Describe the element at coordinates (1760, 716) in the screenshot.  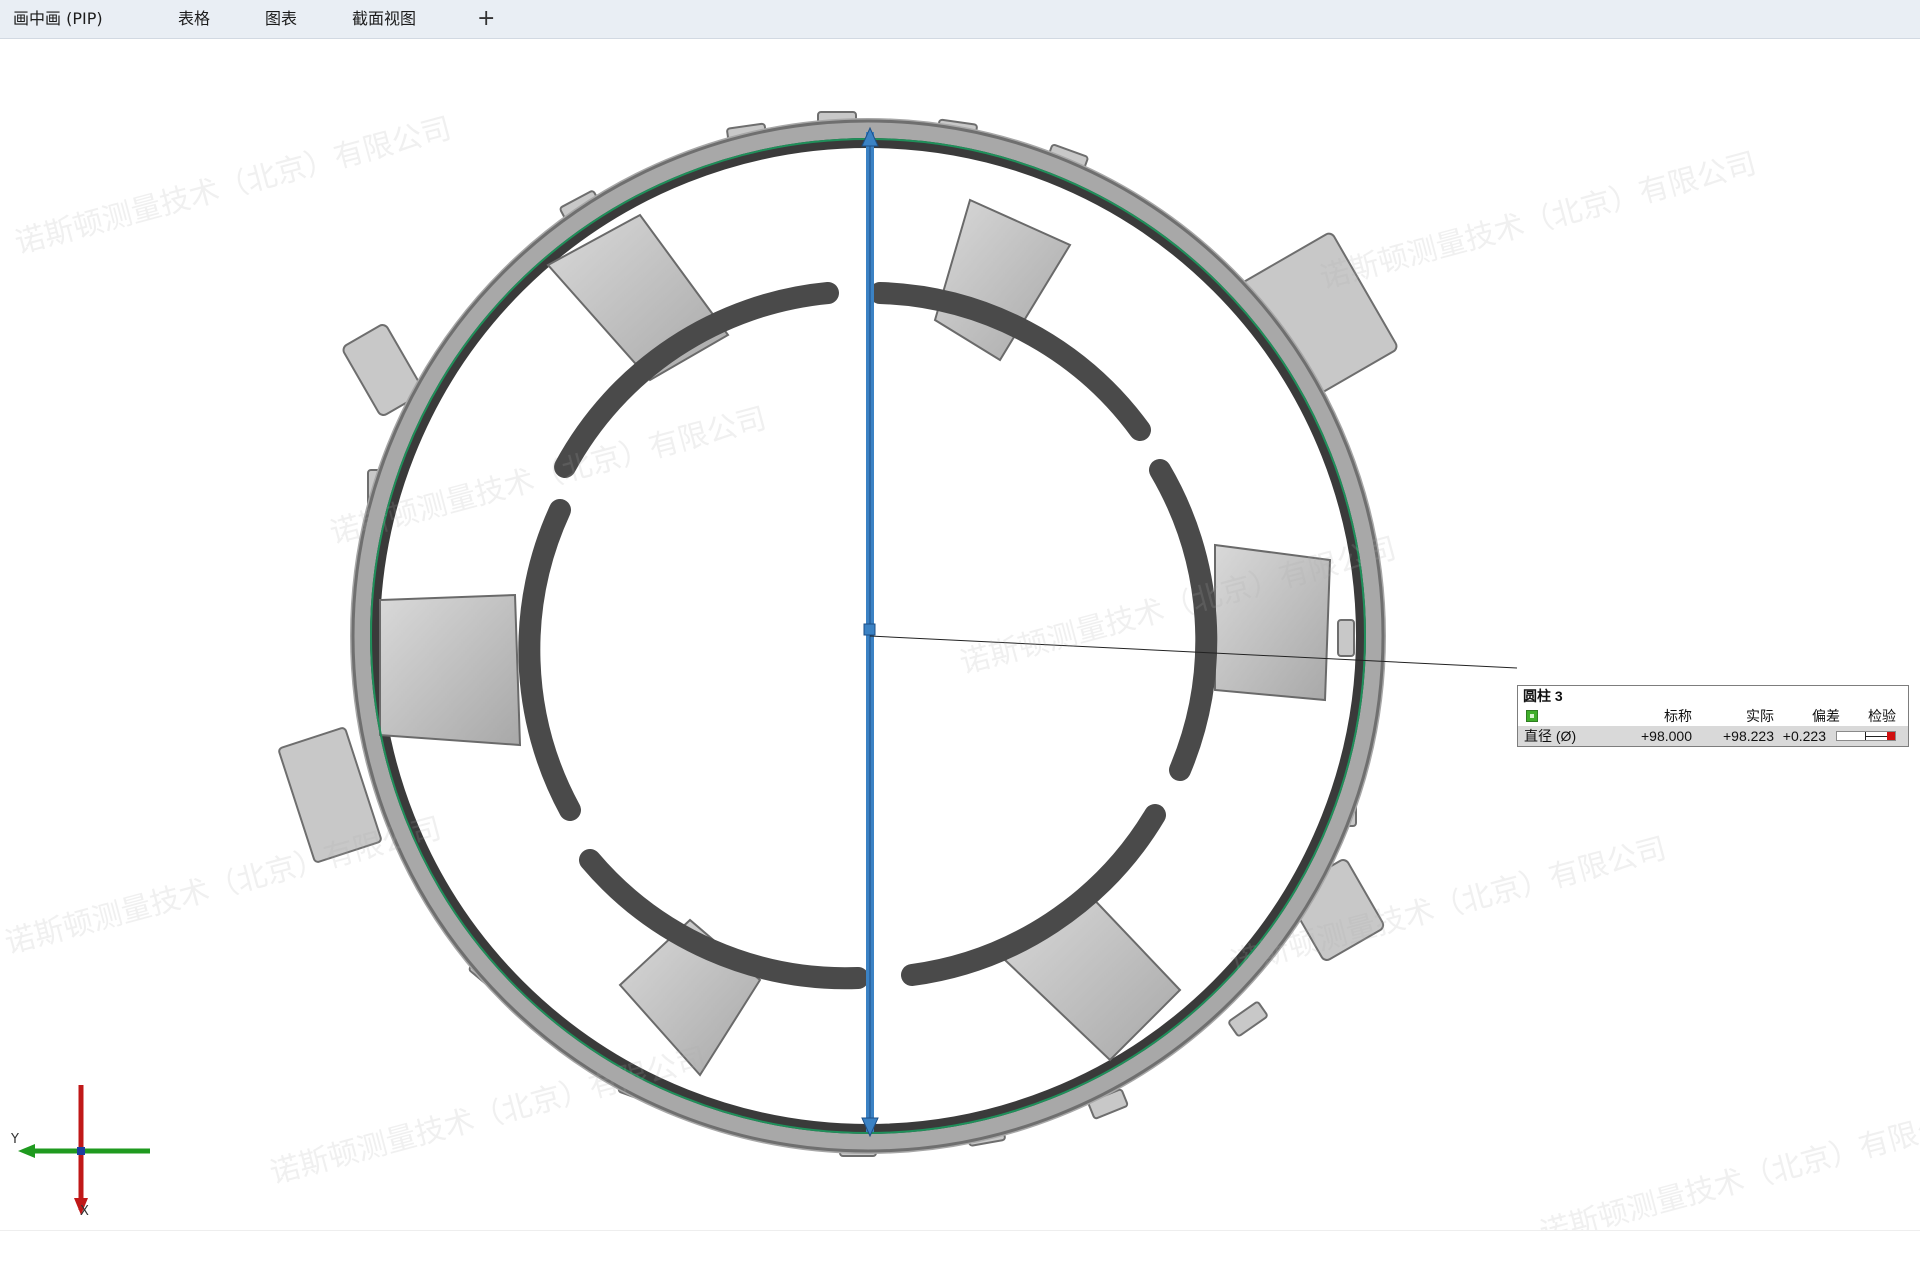
I see `header-actual: 实际` at that location.